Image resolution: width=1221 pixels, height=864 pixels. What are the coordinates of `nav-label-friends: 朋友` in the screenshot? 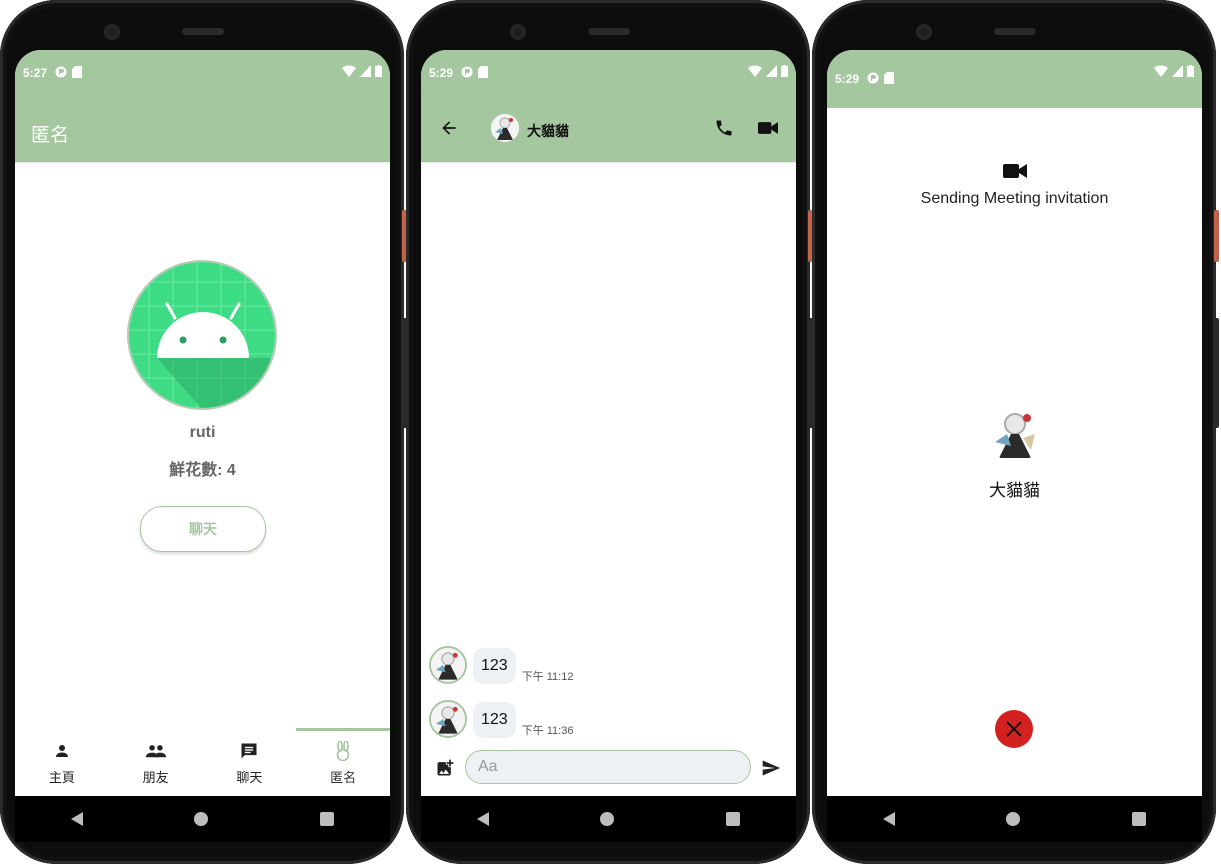 It's located at (155, 777).